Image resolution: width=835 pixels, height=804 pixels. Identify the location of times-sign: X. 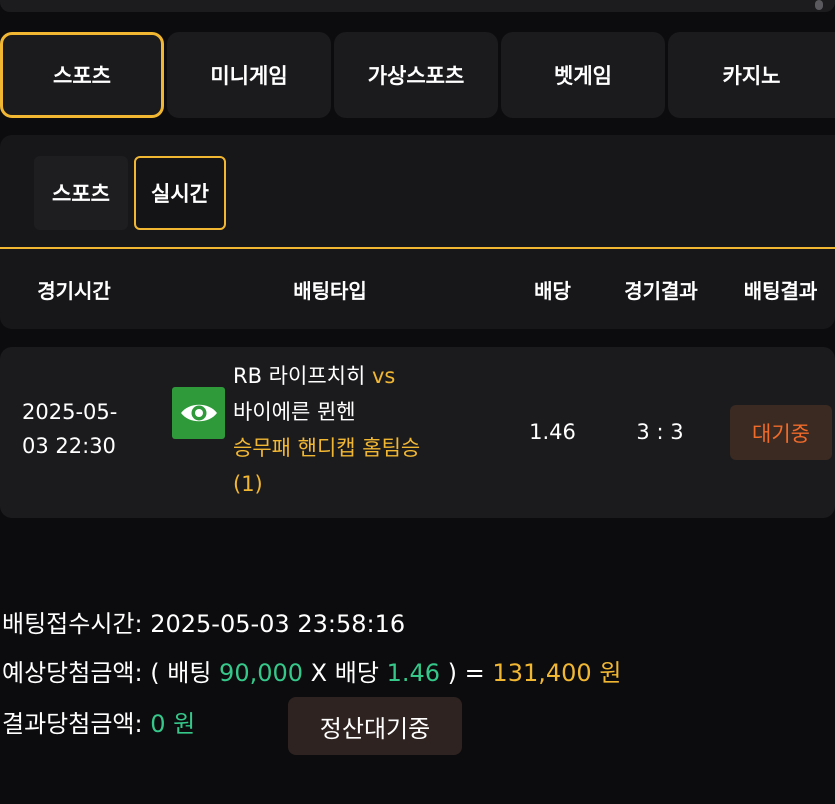
(319, 673).